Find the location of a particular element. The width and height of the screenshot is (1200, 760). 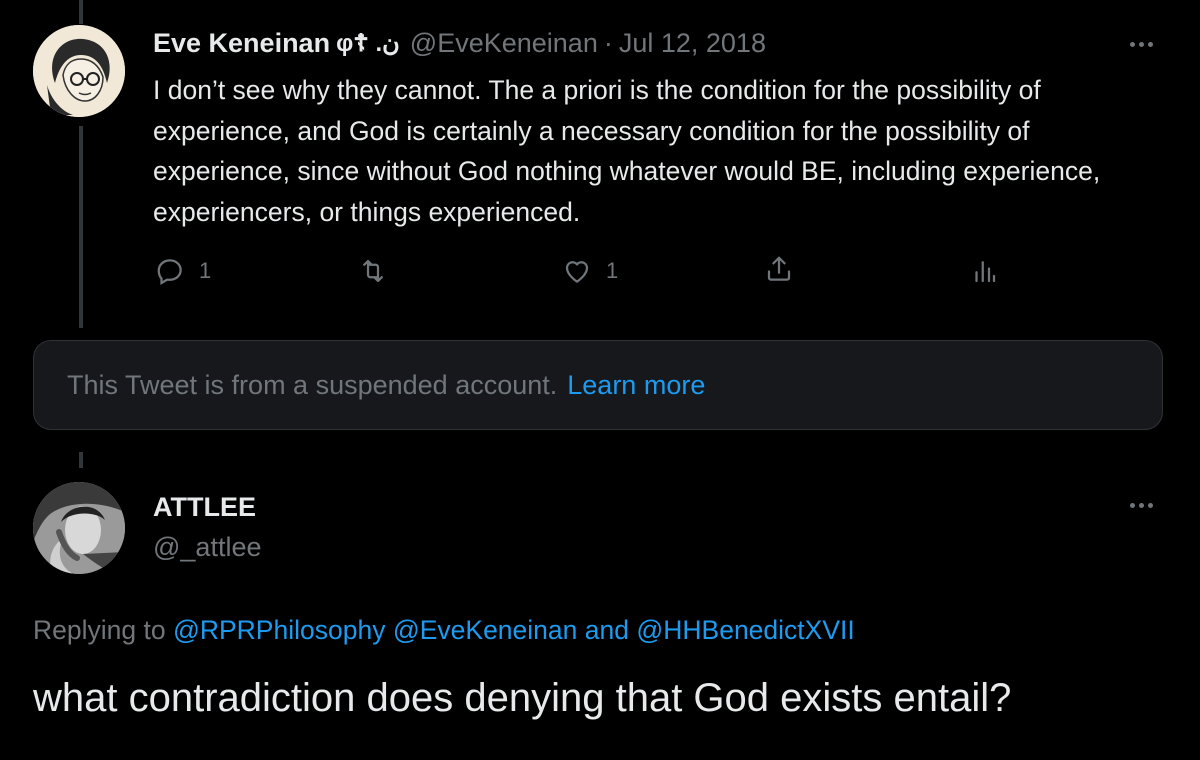

replying-prefix: Replying to is located at coordinates (99, 630).